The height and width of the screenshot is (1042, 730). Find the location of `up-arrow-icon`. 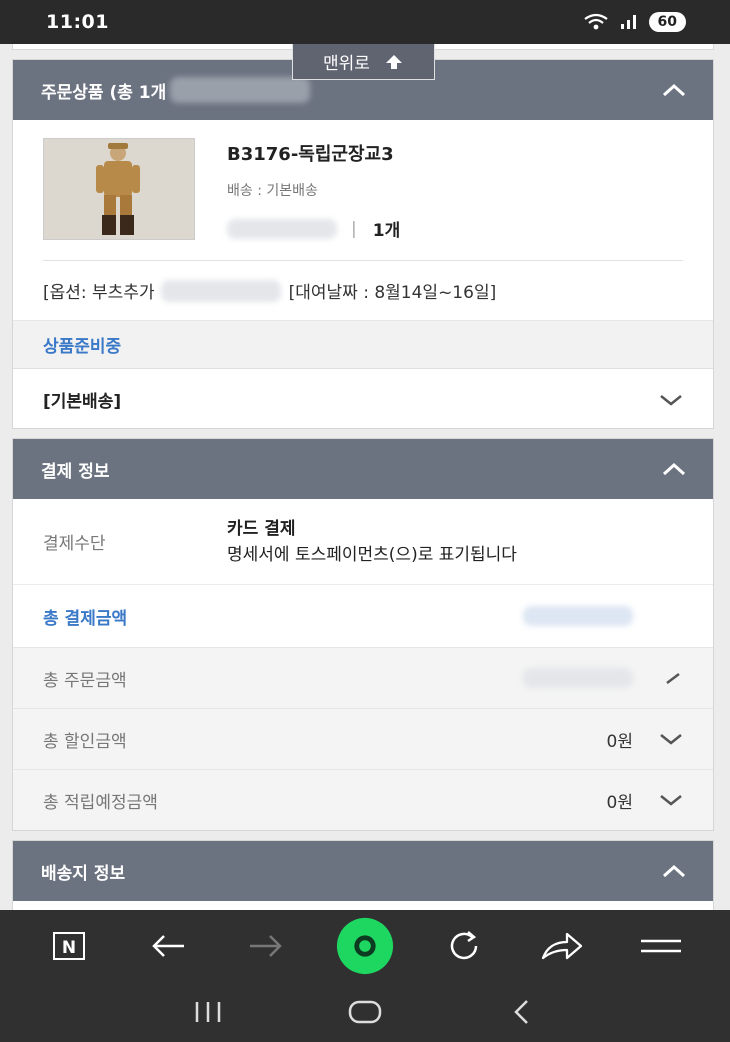

up-arrow-icon is located at coordinates (393, 61).